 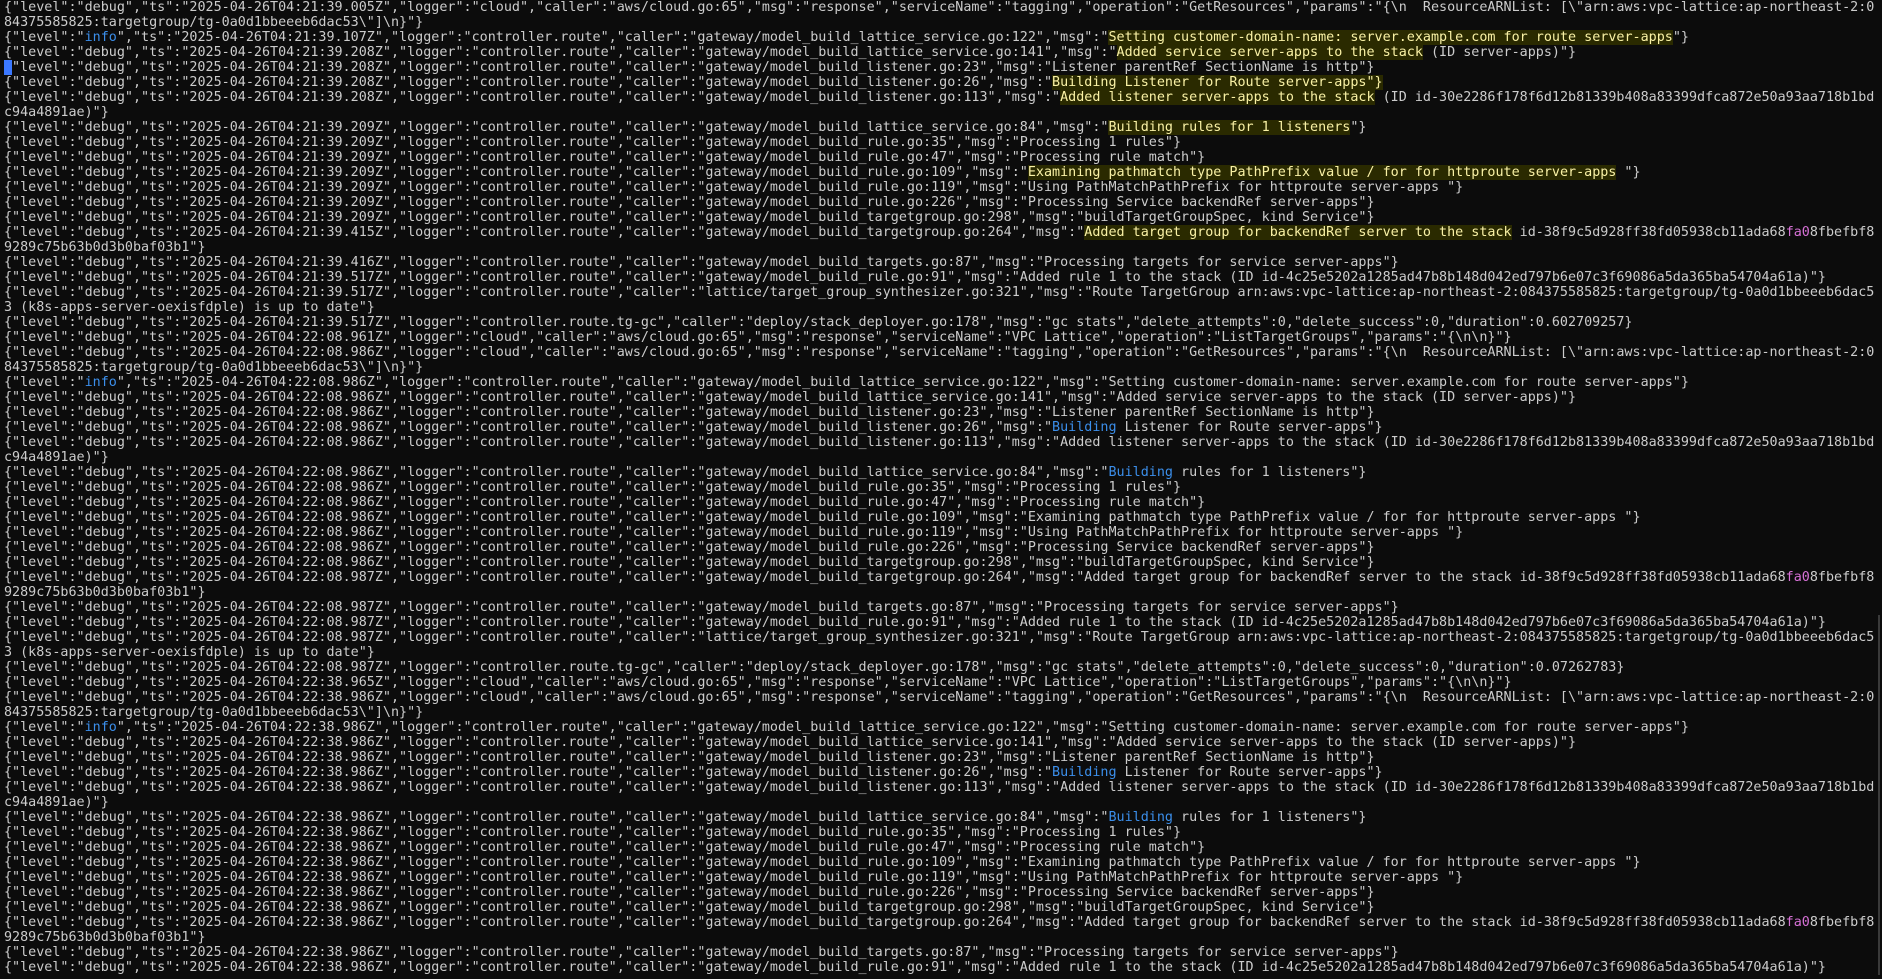 I want to click on log-segment: fa0, so click(x=1797, y=232).